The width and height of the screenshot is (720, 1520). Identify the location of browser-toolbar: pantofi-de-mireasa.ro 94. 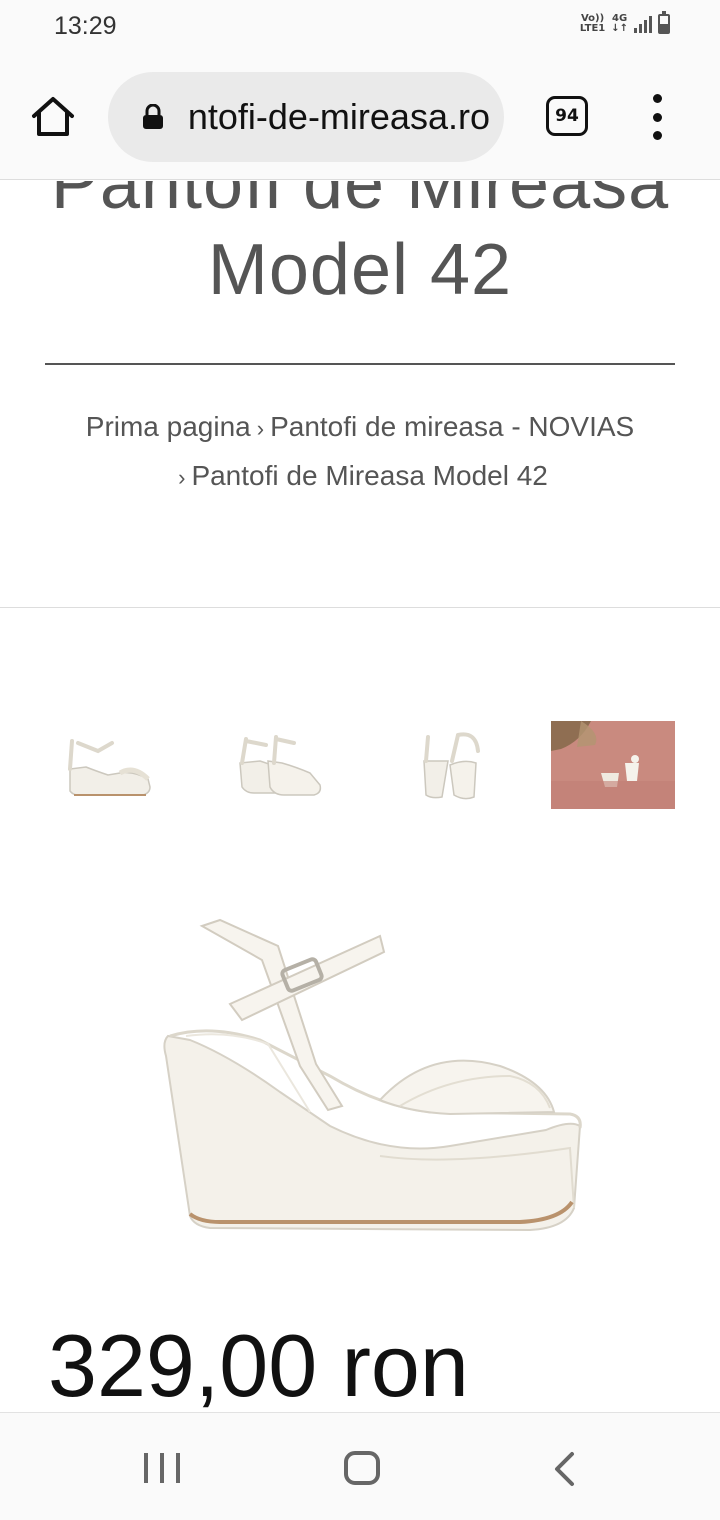
(360, 118).